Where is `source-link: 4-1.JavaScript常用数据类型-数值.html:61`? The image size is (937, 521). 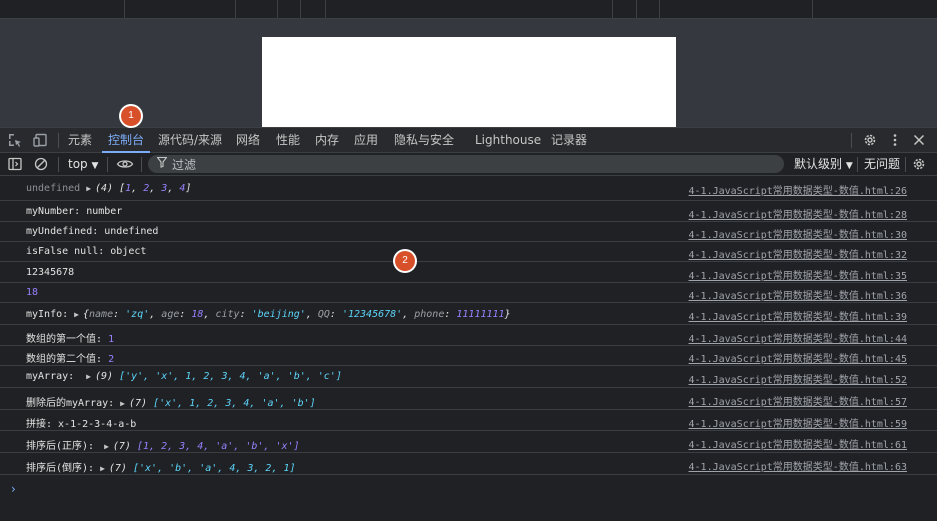
source-link: 4-1.JavaScript常用数据类型-数值.html:61 is located at coordinates (798, 443).